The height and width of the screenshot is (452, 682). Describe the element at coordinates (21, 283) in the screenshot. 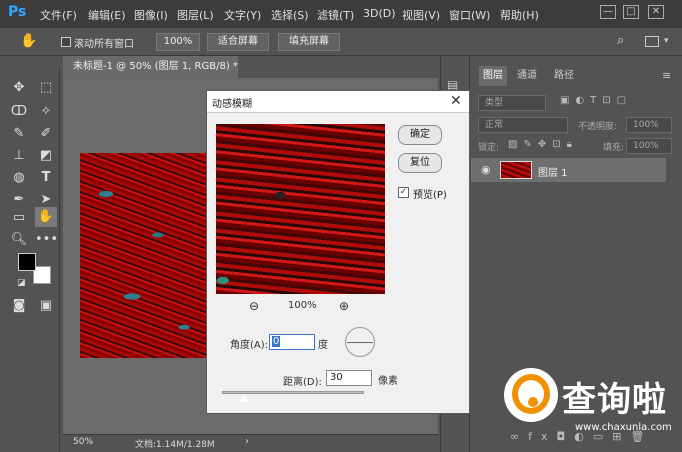

I see `default-colors-icon: ◪` at that location.